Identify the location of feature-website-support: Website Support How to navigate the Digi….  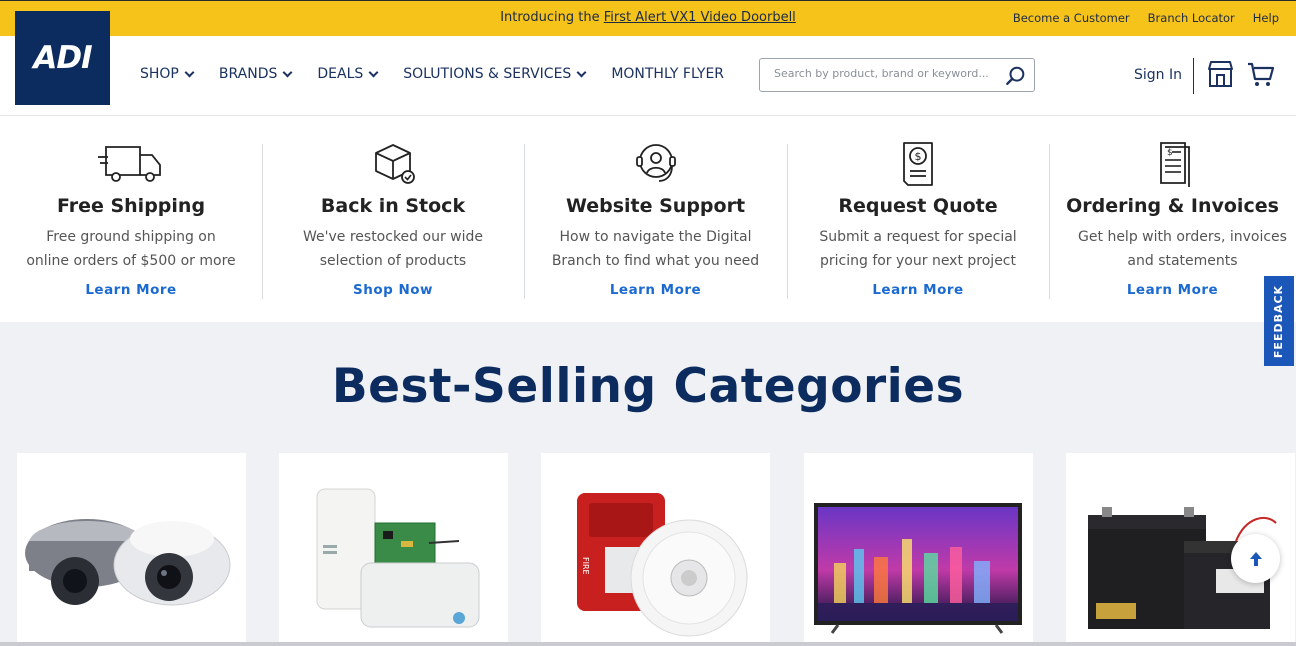
(655, 219).